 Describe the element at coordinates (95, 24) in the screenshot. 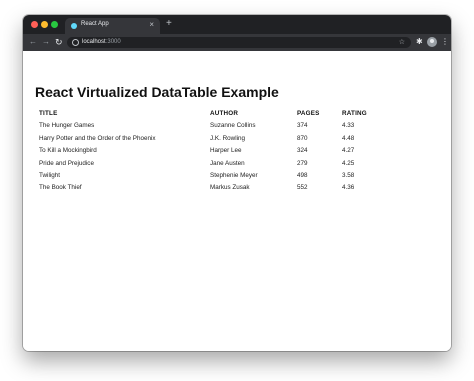

I see `tab-title: React App` at that location.